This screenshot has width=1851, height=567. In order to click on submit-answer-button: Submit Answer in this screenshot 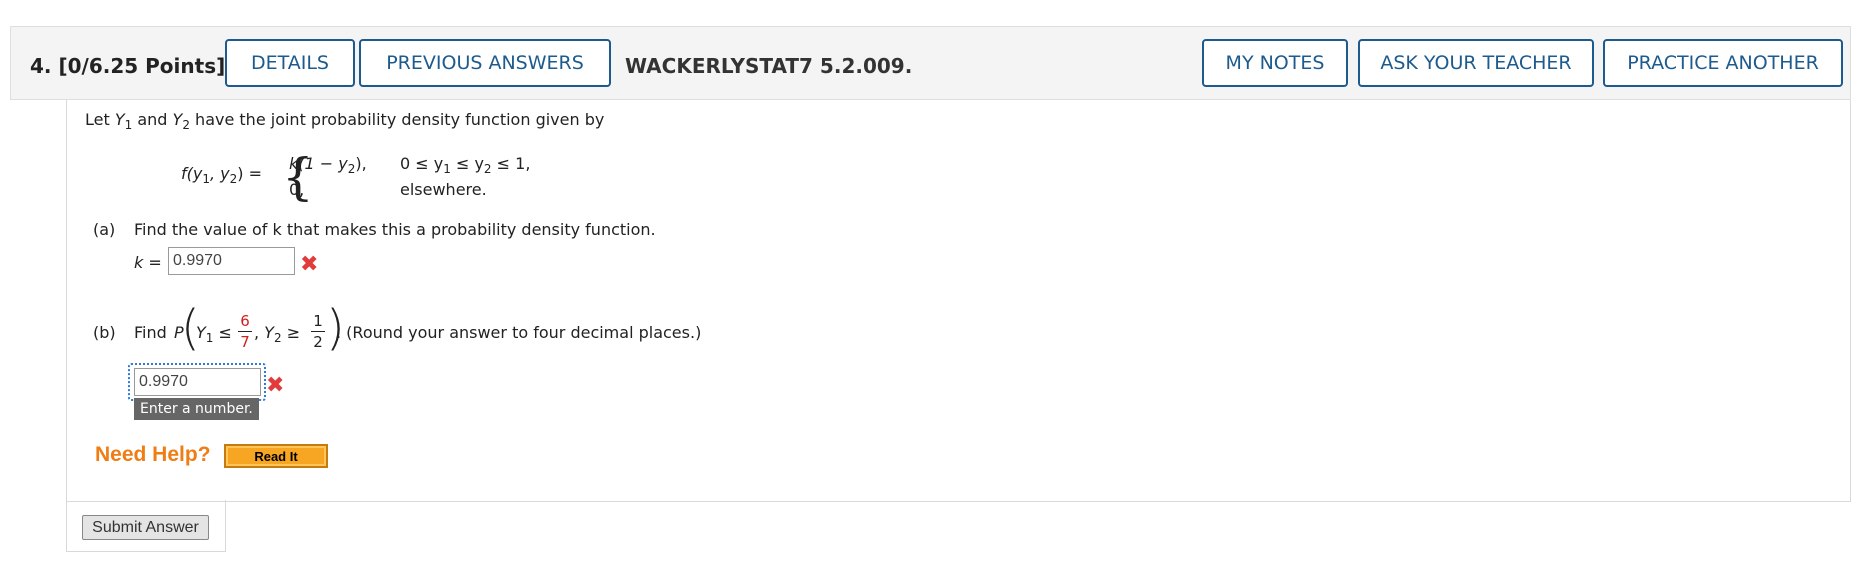, I will do `click(145, 527)`.